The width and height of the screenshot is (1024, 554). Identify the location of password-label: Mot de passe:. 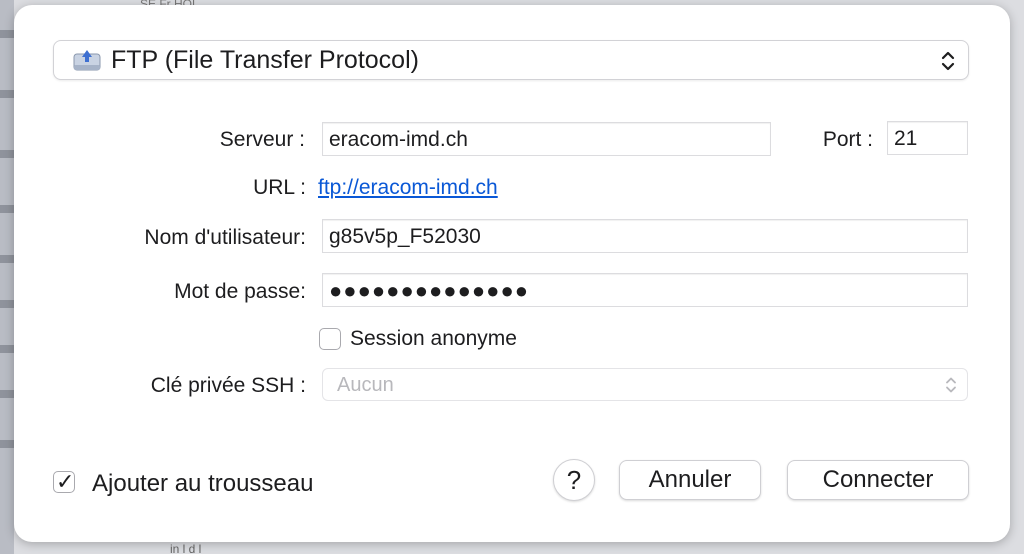
(240, 291).